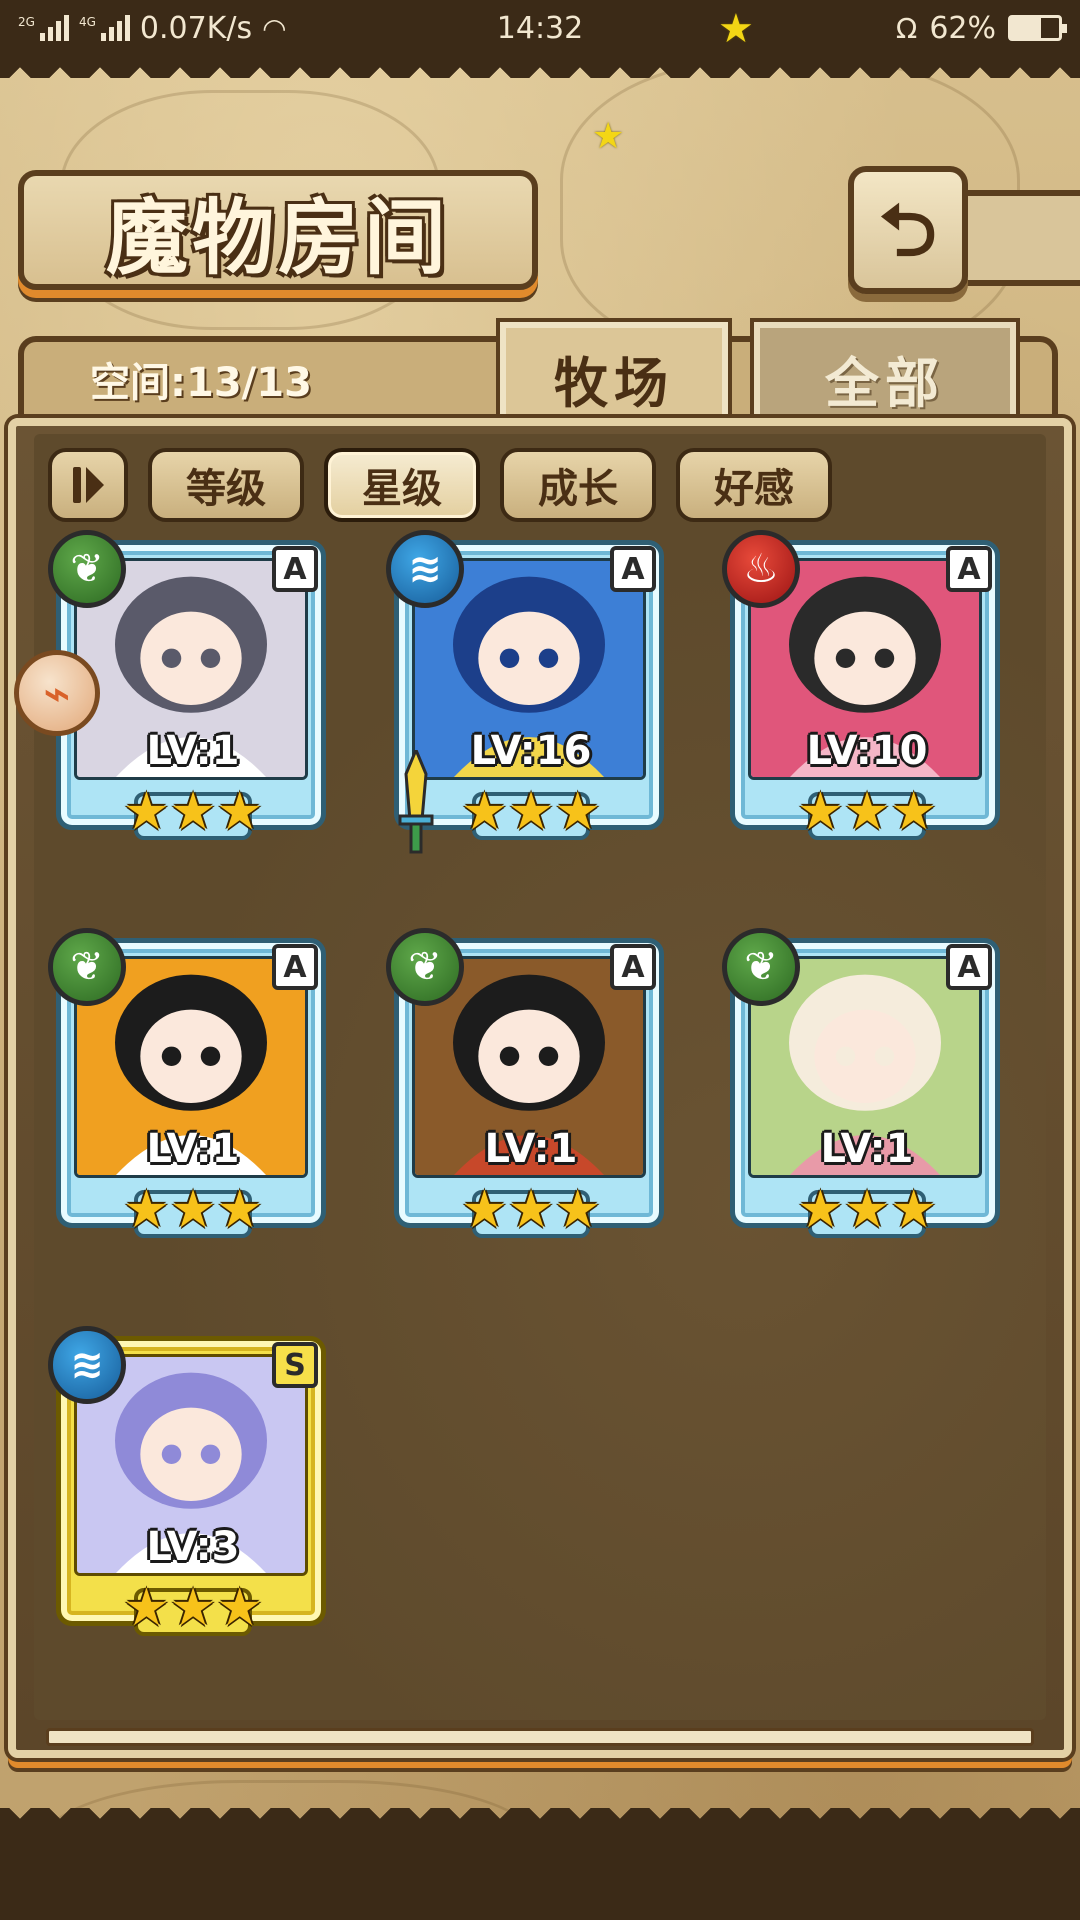 Image resolution: width=1080 pixels, height=1920 pixels. I want to click on panel-bottom-rail, so click(540, 1737).